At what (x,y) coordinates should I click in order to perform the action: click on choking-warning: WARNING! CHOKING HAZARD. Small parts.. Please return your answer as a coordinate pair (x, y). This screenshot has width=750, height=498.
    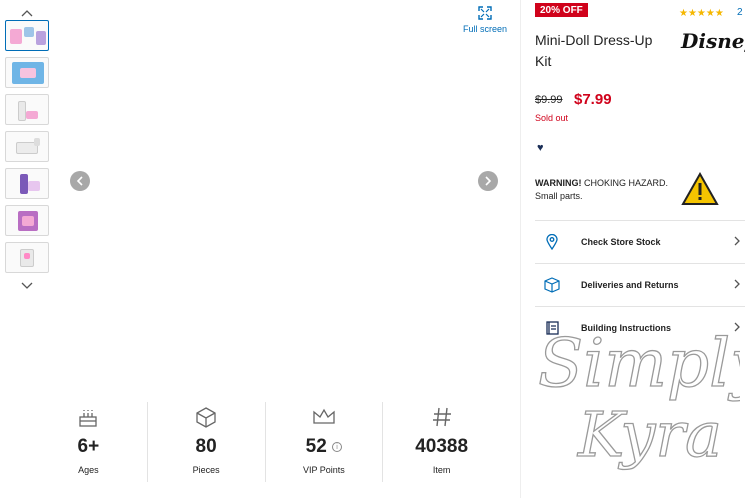
    Looking at the image, I should click on (605, 190).